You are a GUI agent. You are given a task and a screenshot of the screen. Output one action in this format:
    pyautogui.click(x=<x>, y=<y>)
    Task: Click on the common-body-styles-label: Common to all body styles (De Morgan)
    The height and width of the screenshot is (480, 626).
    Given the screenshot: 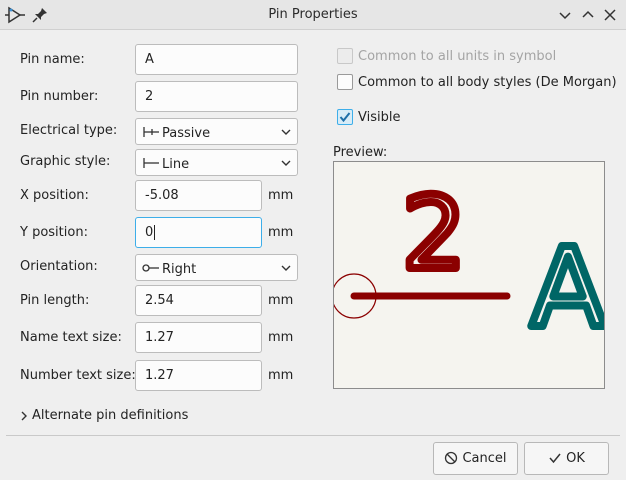 What is the action you would take?
    pyautogui.click(x=487, y=82)
    